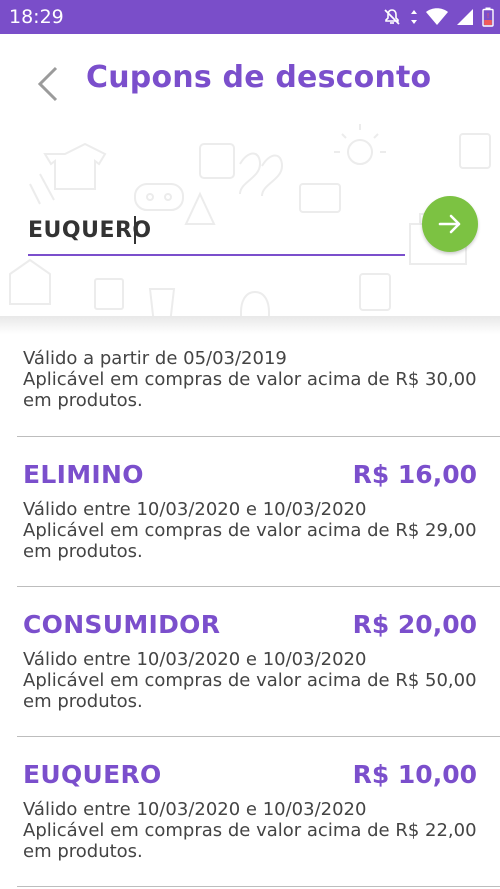 This screenshot has width=500, height=889. I want to click on battery-icon: !, so click(488, 17).